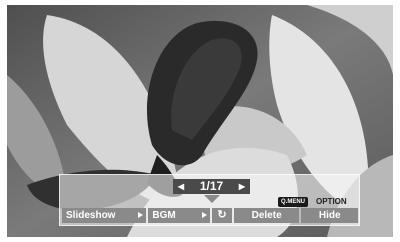  I want to click on bgm-button-label: BGM, so click(164, 215).